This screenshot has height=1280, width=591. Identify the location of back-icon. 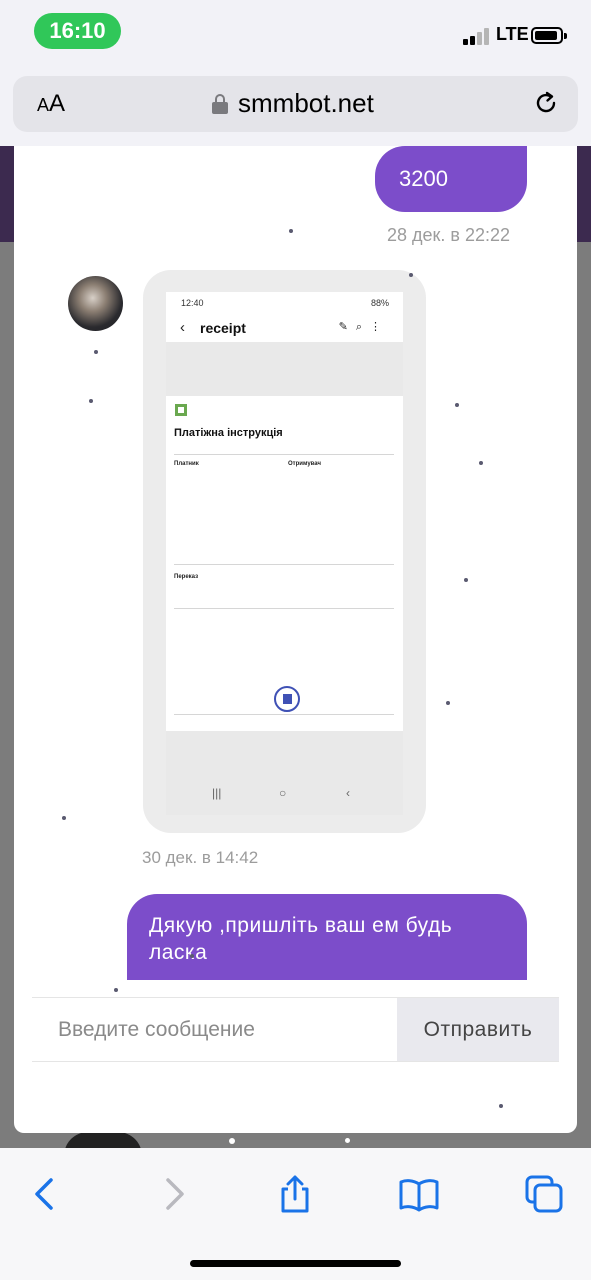
(45, 1194).